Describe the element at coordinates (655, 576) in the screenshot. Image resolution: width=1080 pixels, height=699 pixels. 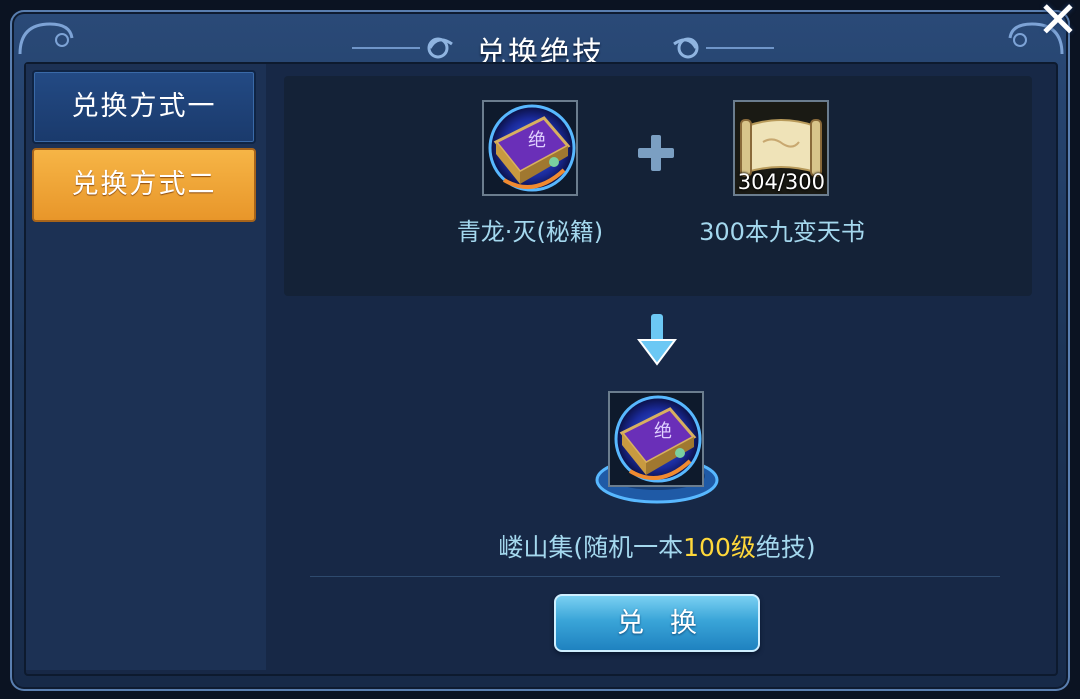
I see `divider` at that location.